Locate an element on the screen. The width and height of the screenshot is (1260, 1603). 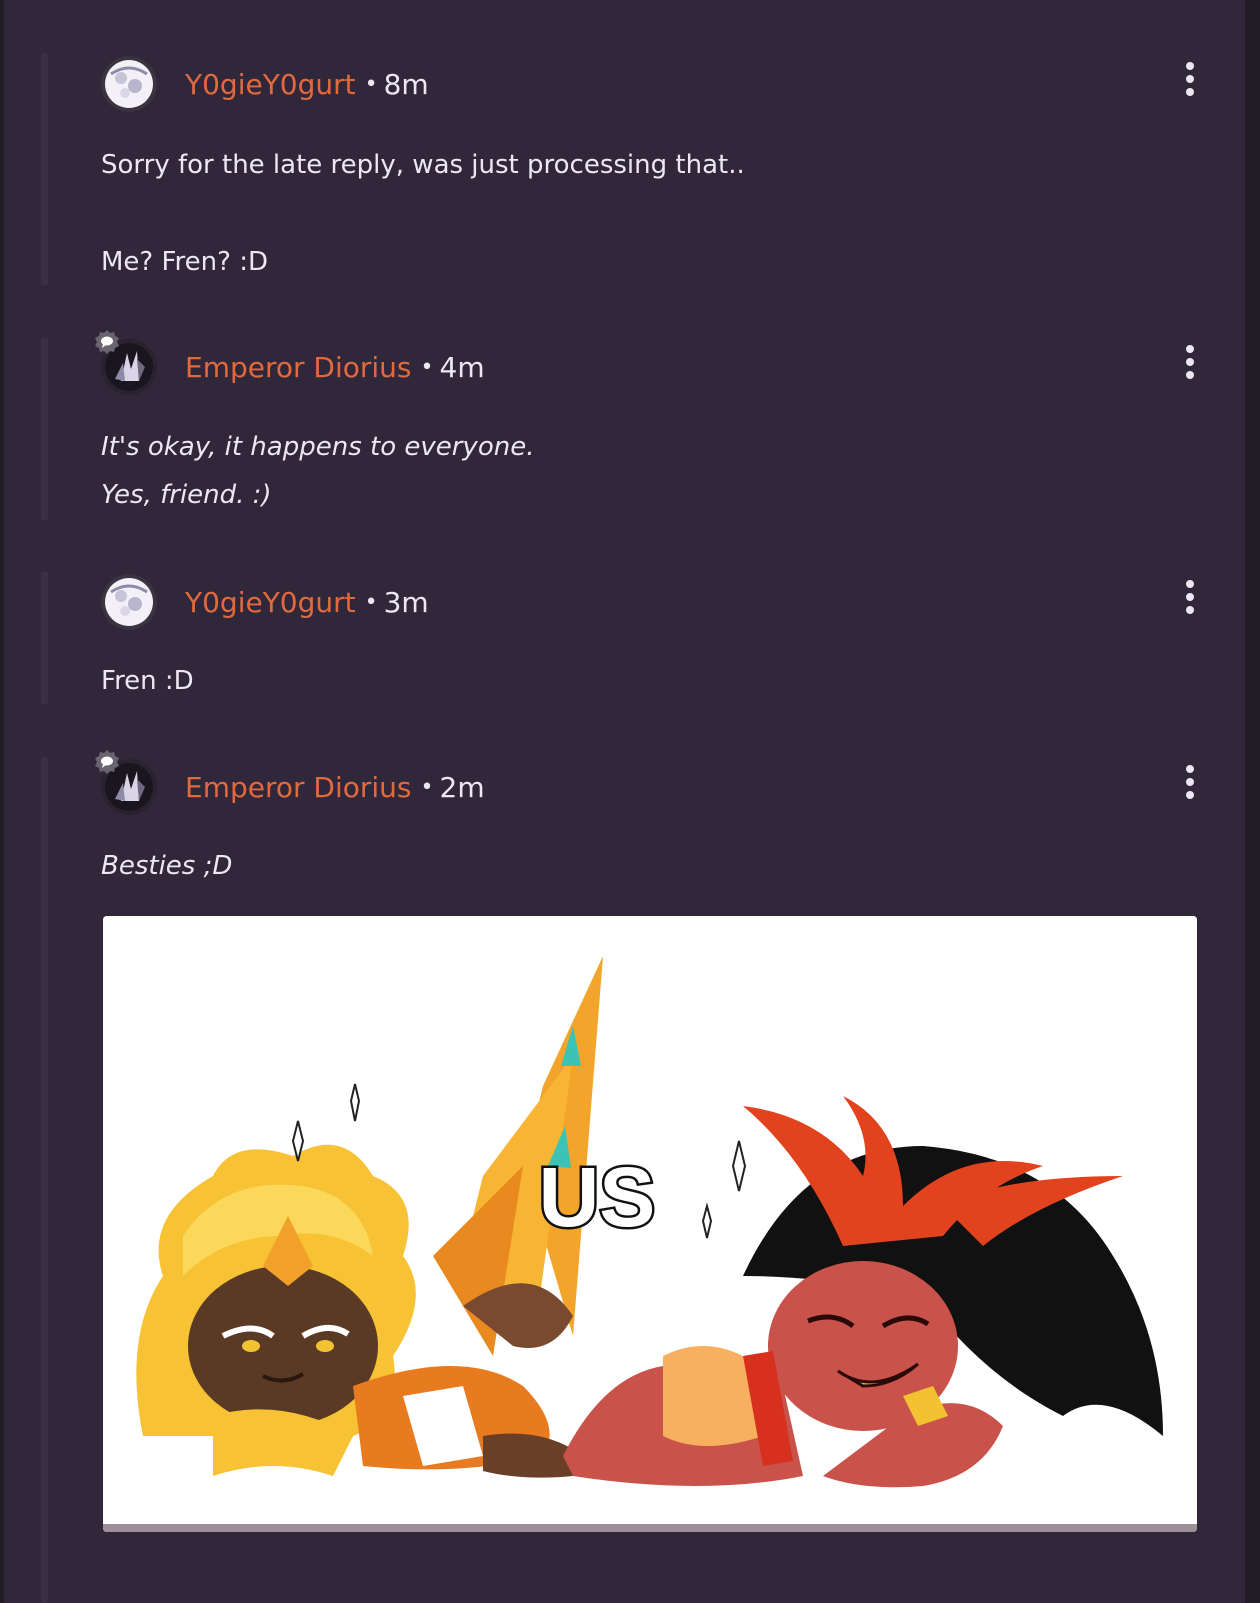
timestamp: 4m is located at coordinates (462, 367).